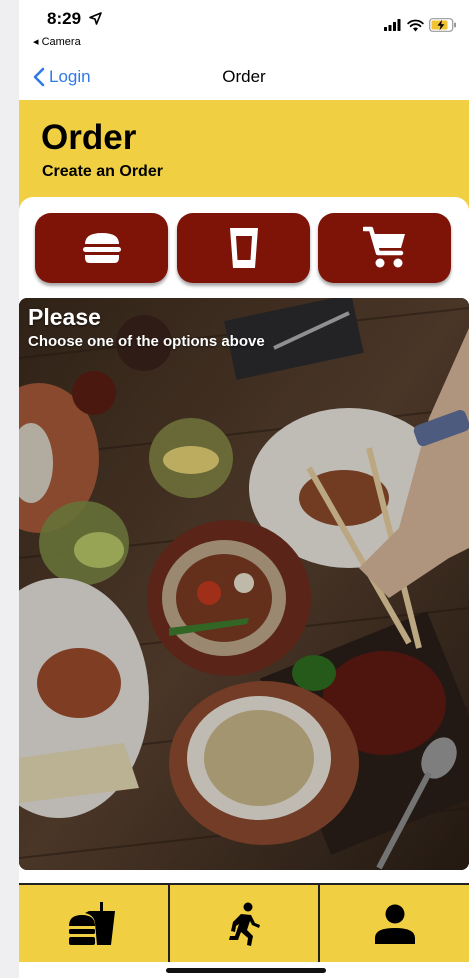 Image resolution: width=469 pixels, height=978 pixels. I want to click on page-header: Order Create an Order, so click(244, 155).